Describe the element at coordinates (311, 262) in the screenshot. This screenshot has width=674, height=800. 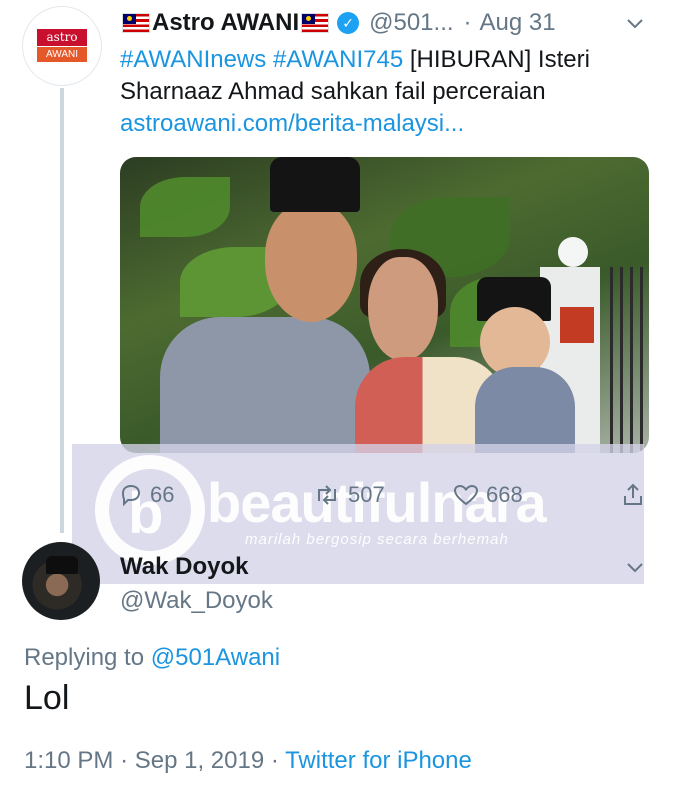
I see `man-head` at that location.